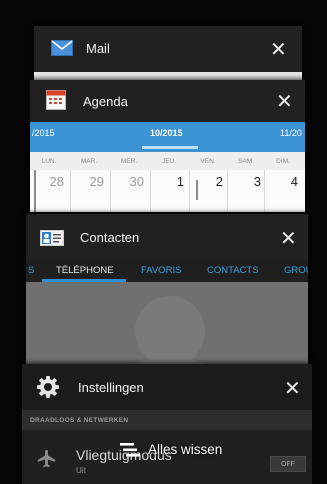 This screenshot has height=484, width=327. What do you see at coordinates (49, 191) in the screenshot?
I see `date-cell: 28` at bounding box center [49, 191].